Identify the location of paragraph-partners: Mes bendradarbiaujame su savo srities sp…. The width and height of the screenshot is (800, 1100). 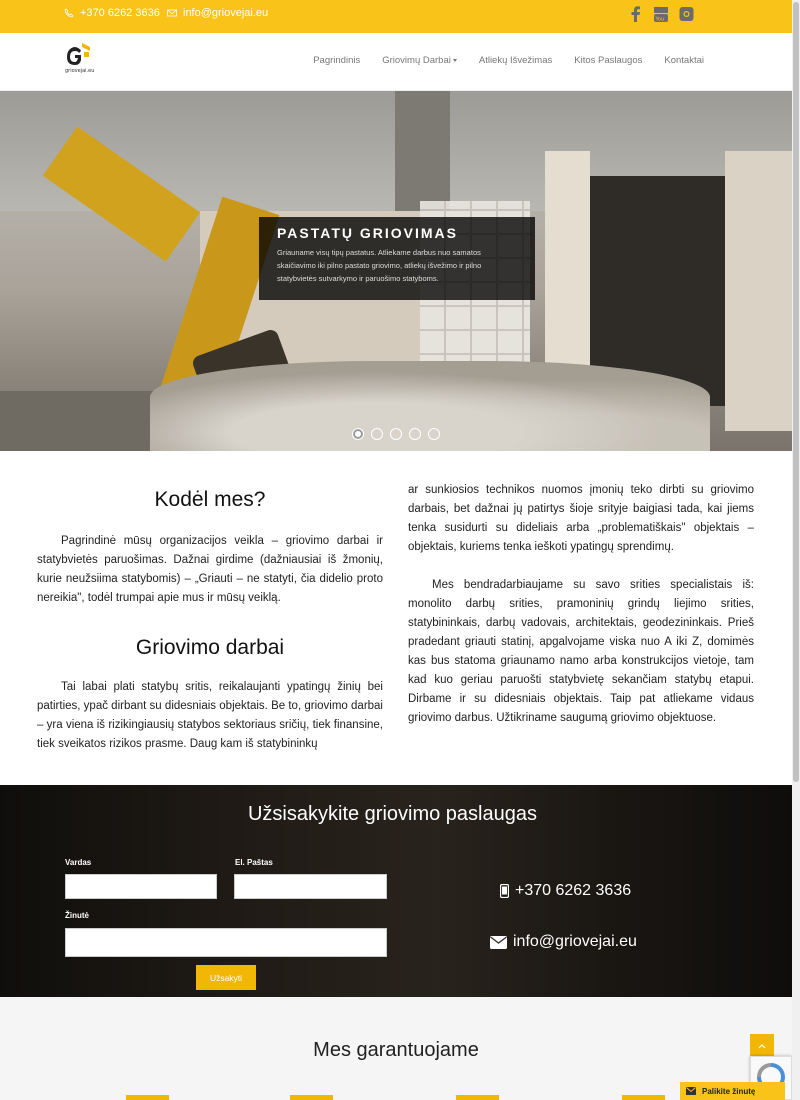
(581, 651).